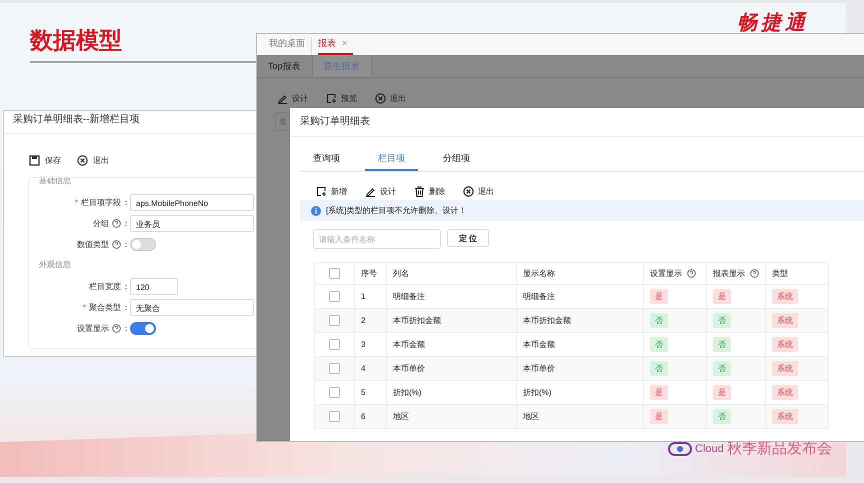 The image size is (864, 483). Describe the element at coordinates (363, 416) in the screenshot. I see `table-cell: 6` at that location.